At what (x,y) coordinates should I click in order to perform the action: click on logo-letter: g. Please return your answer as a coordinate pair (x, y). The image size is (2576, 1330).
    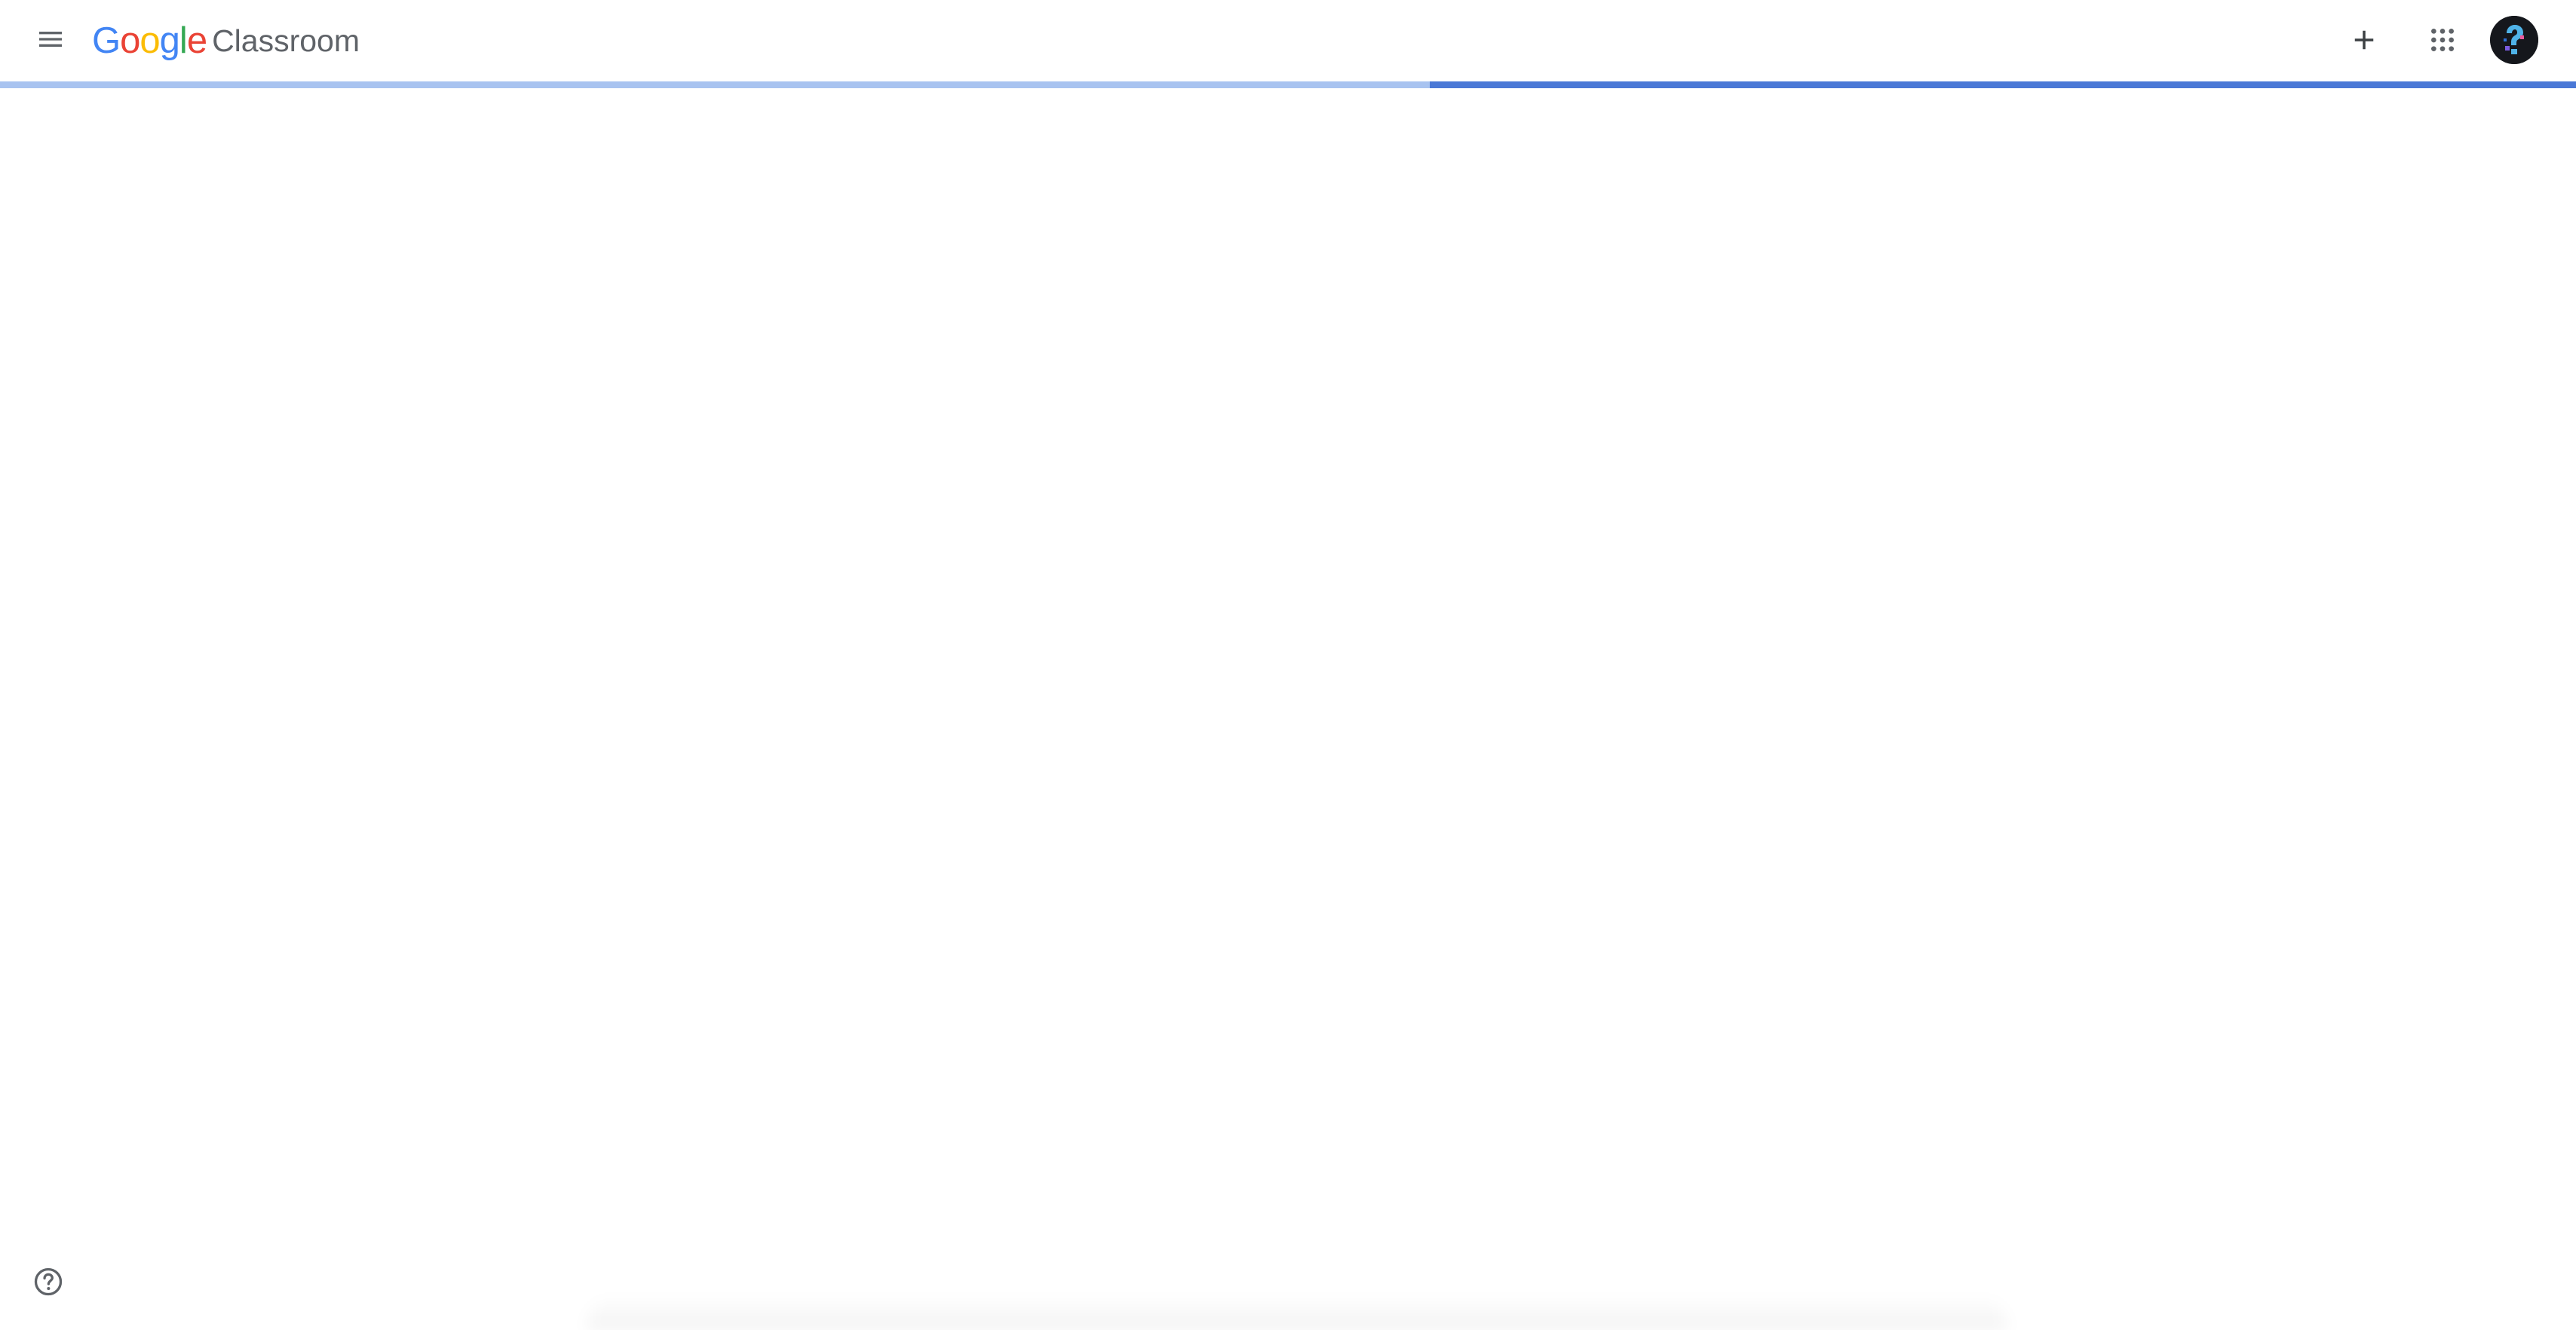
    Looking at the image, I should click on (169, 40).